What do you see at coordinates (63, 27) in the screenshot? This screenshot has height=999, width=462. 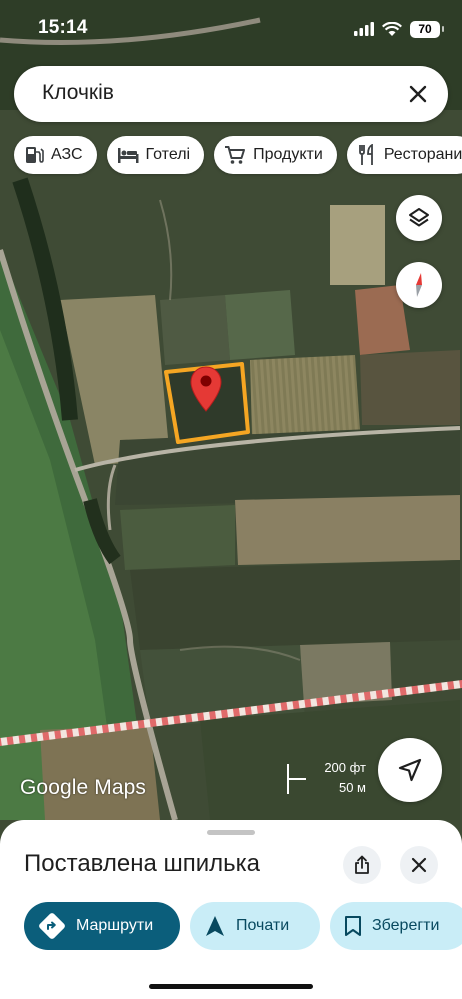 I see `status-time: 15:14` at bounding box center [63, 27].